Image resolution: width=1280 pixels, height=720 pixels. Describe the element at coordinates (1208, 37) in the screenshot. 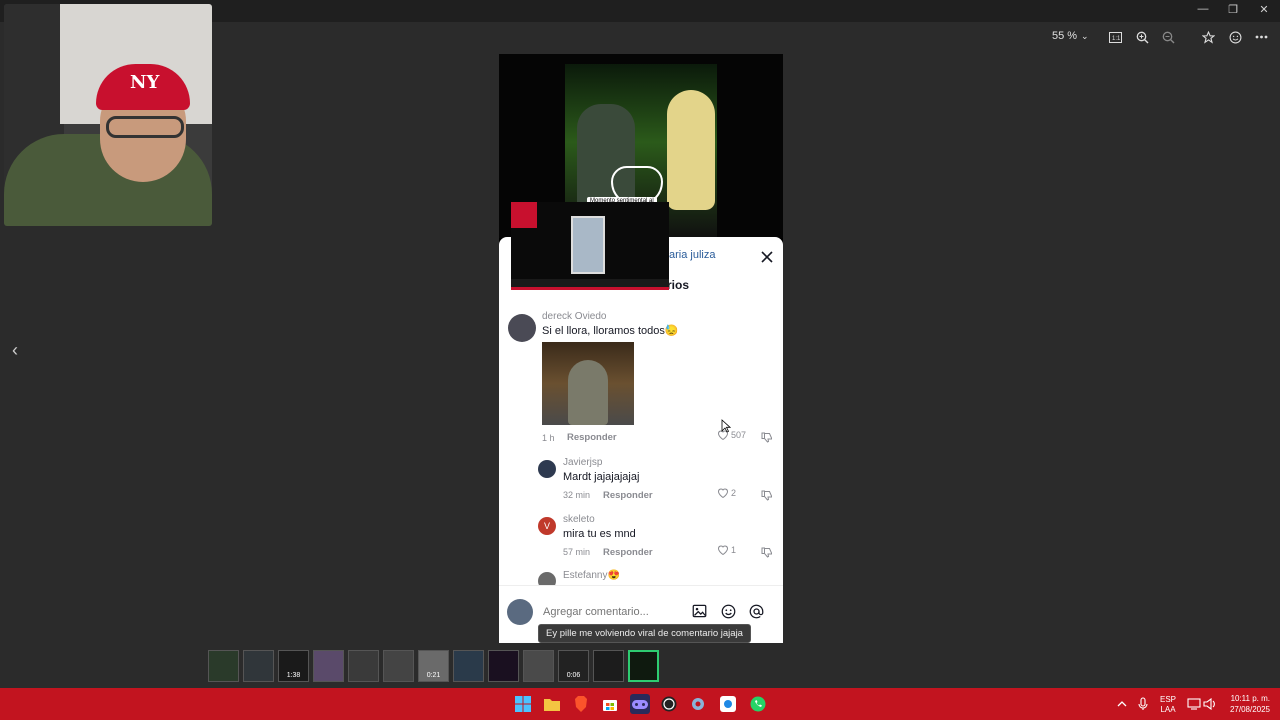

I see `star-favorite-icon` at that location.